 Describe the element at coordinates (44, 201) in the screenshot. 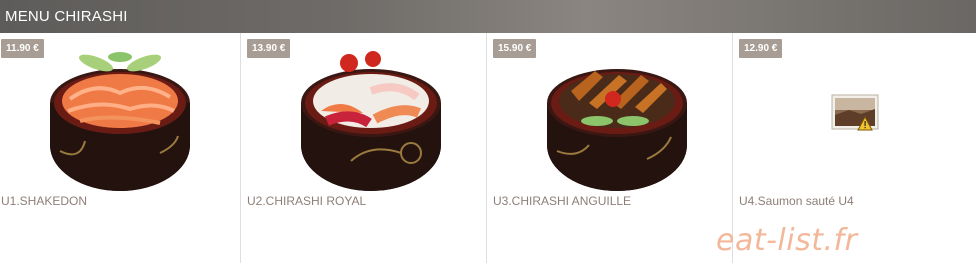

I see `item-name: U1.SHAKEDON` at that location.